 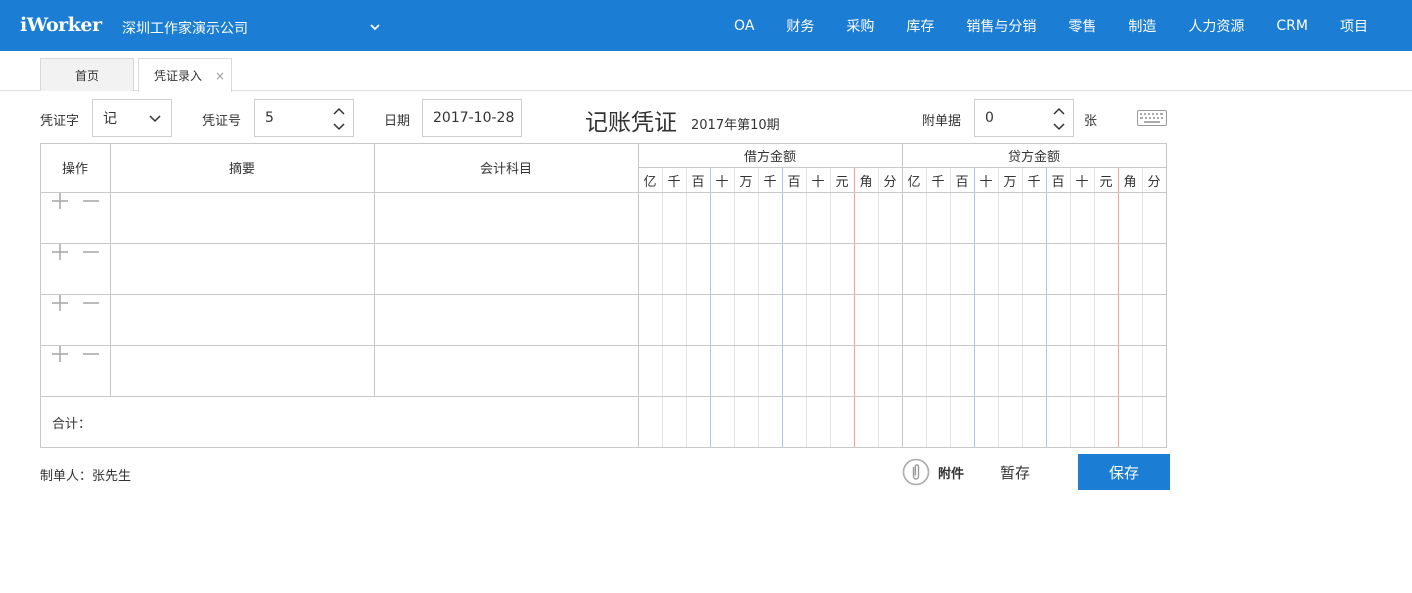 What do you see at coordinates (74, 169) in the screenshot?
I see `col-operation-header: 操作` at bounding box center [74, 169].